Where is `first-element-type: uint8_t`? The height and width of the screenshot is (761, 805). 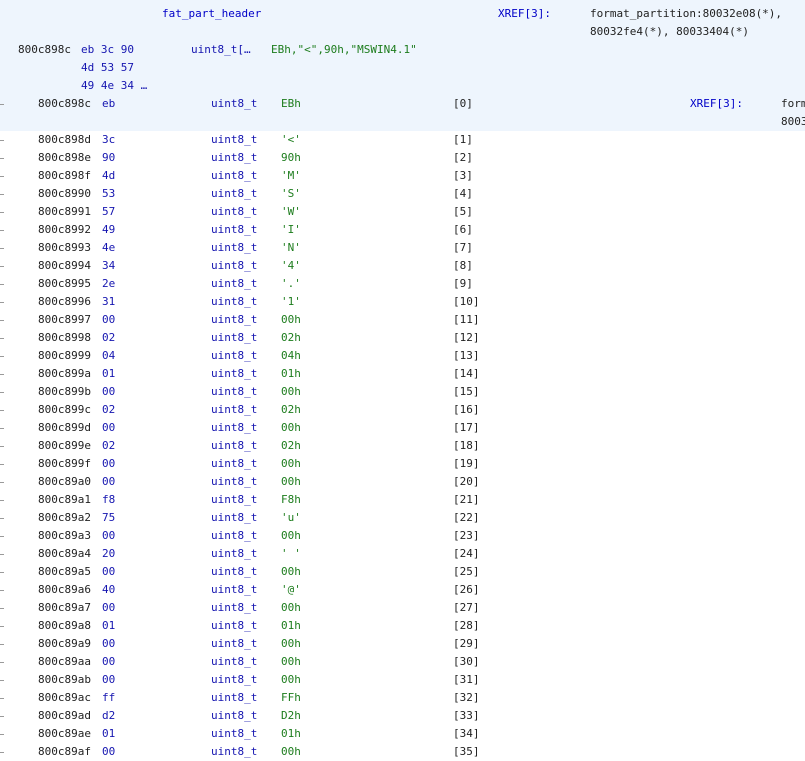
first-element-type: uint8_t is located at coordinates (234, 104).